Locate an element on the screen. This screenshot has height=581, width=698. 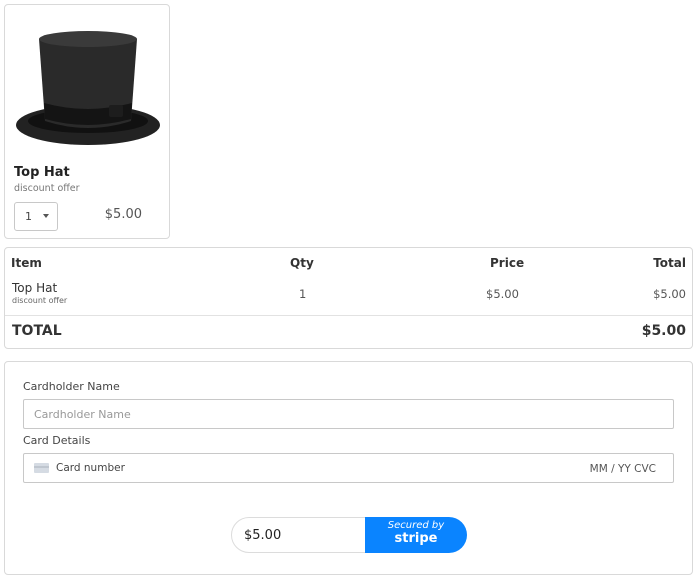
pay-control: $5.00 Secured by stripe is located at coordinates (349, 535).